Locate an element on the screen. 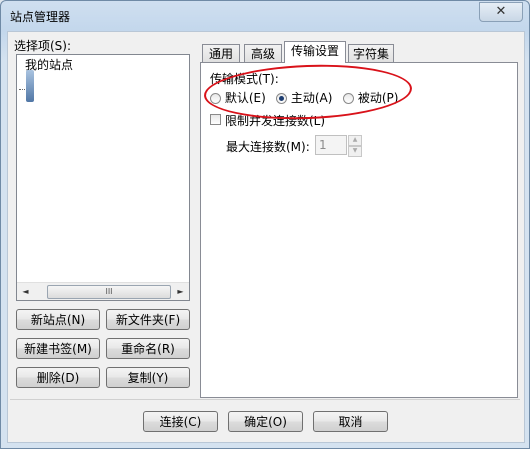  horizontal-scrollbar: ◄ III ► is located at coordinates (103, 291).